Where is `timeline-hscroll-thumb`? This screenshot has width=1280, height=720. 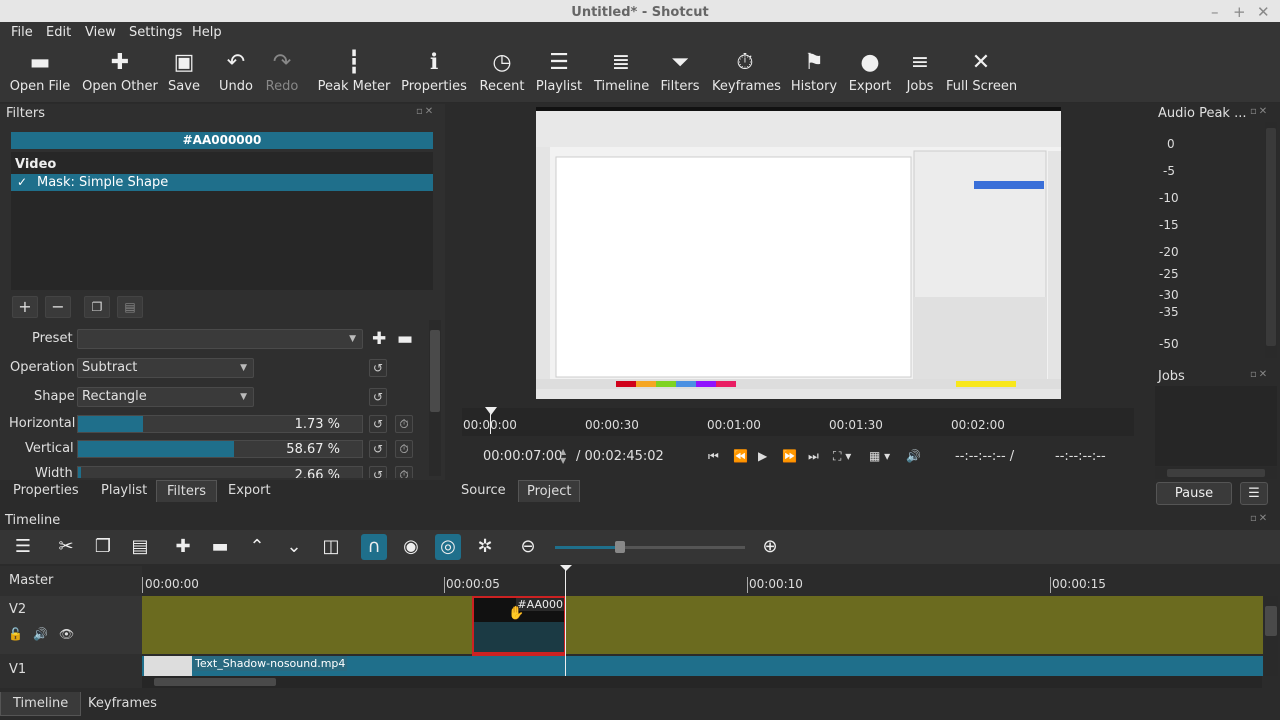
timeline-hscroll-thumb is located at coordinates (215, 682).